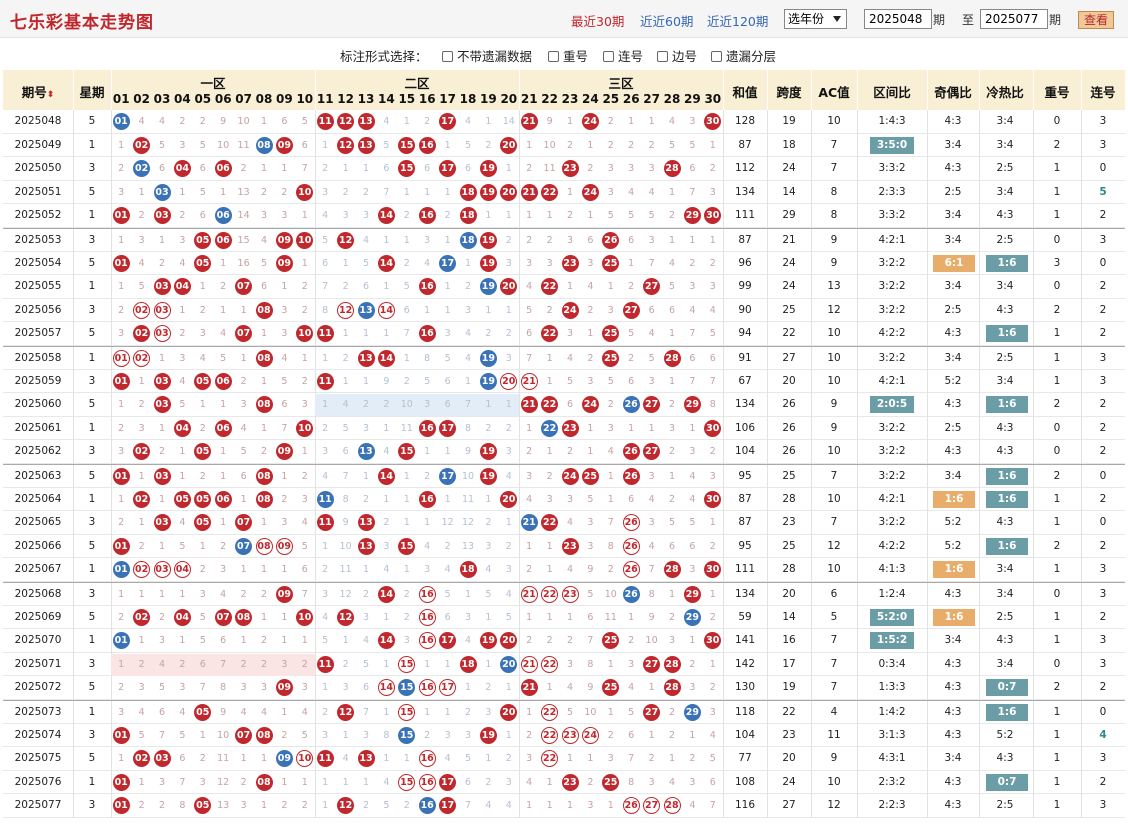 This screenshot has height=829, width=1128. Describe the element at coordinates (745, 215) in the screenshot. I see `sum-cell: 111` at that location.